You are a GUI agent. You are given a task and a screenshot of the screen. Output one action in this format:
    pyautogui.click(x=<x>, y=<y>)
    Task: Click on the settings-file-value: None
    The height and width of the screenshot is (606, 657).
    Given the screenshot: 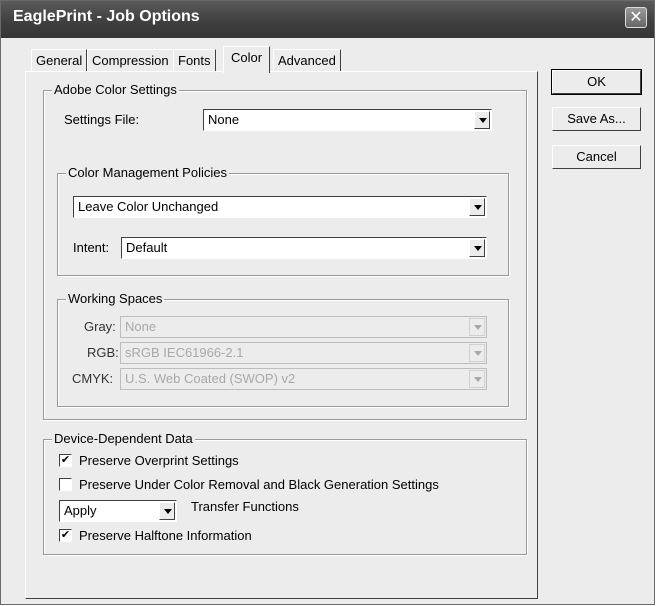 What is the action you would take?
    pyautogui.click(x=224, y=119)
    